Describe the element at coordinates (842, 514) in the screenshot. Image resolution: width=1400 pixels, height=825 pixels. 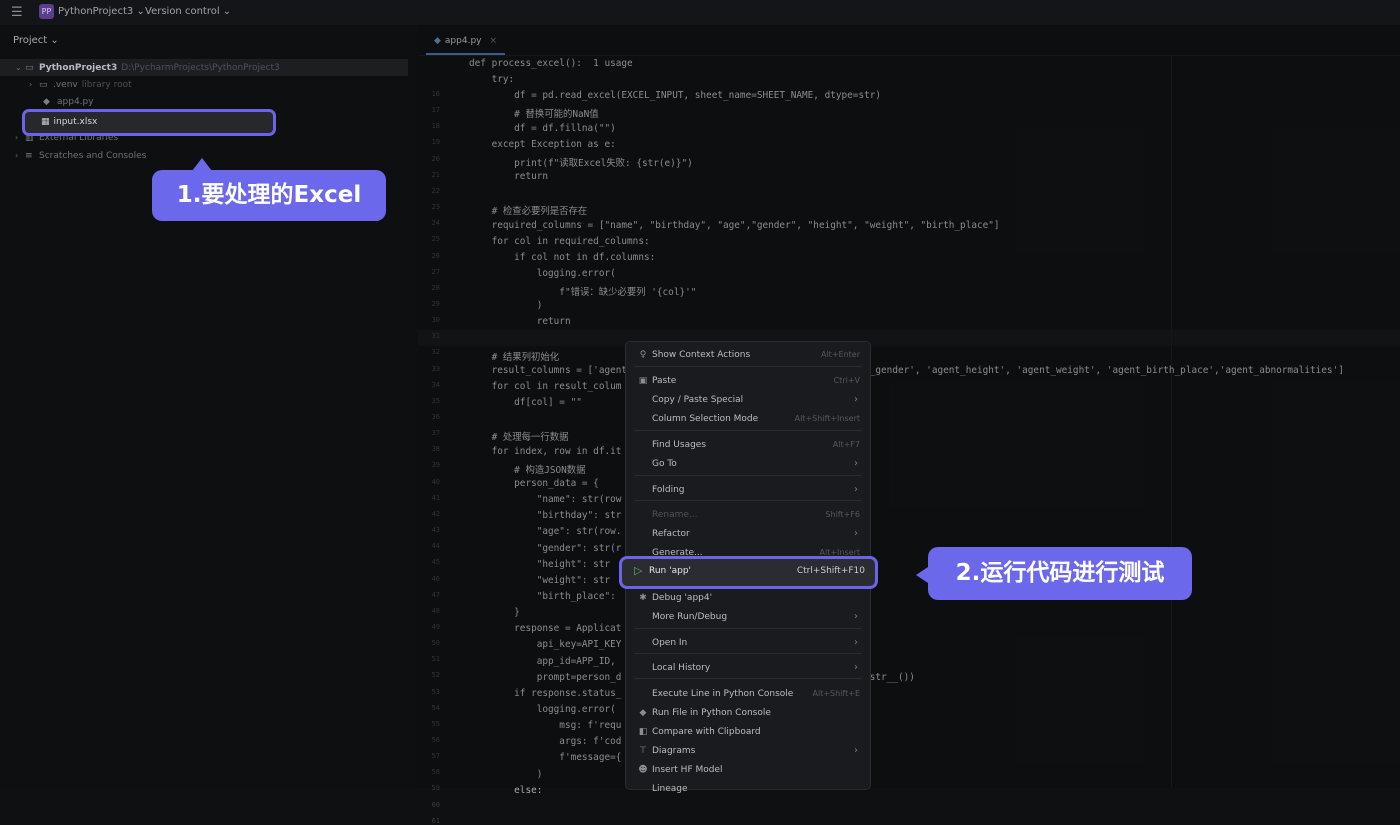
I see `menu-shortcut: Shift+F6` at that location.